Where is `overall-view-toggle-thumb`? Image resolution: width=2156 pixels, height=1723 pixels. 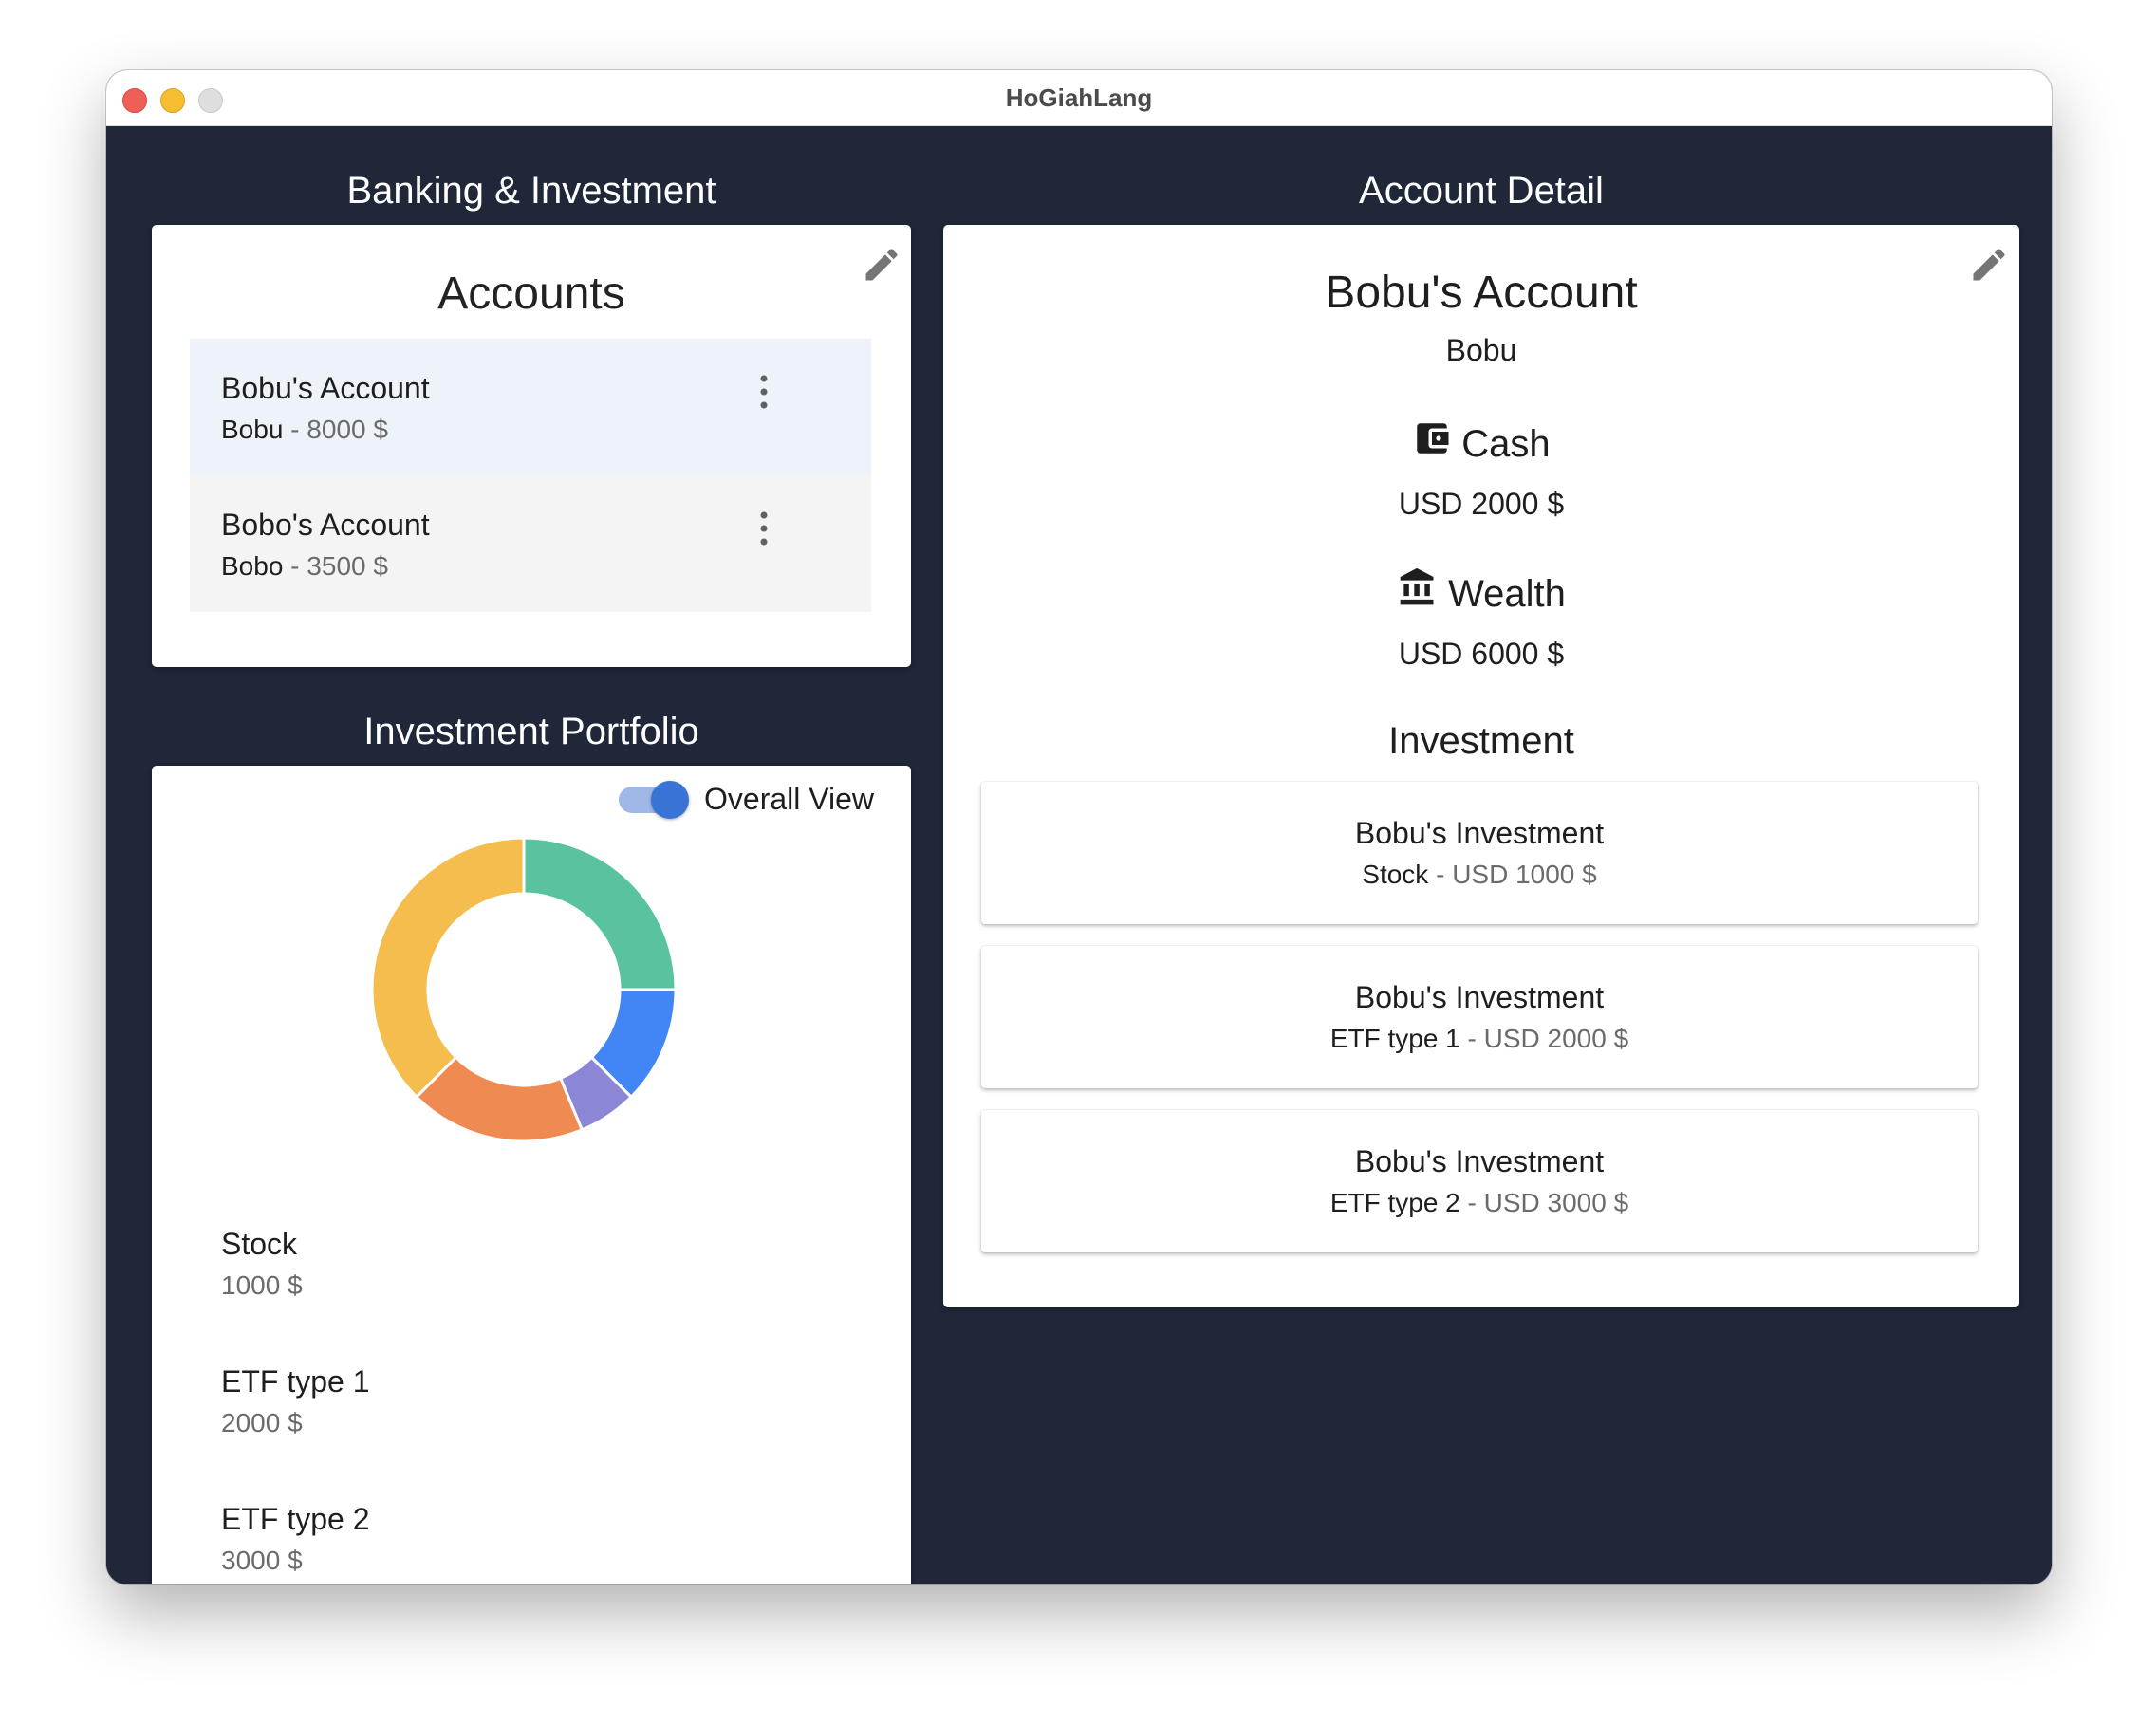 overall-view-toggle-thumb is located at coordinates (670, 800).